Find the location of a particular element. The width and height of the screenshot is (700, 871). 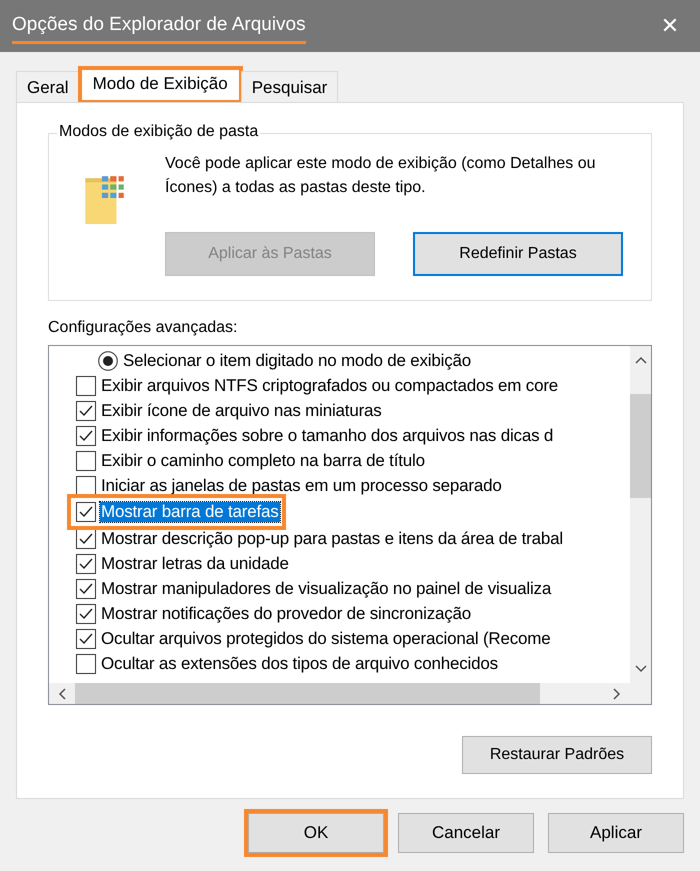

tab: Modo de Exibição is located at coordinates (160, 85).